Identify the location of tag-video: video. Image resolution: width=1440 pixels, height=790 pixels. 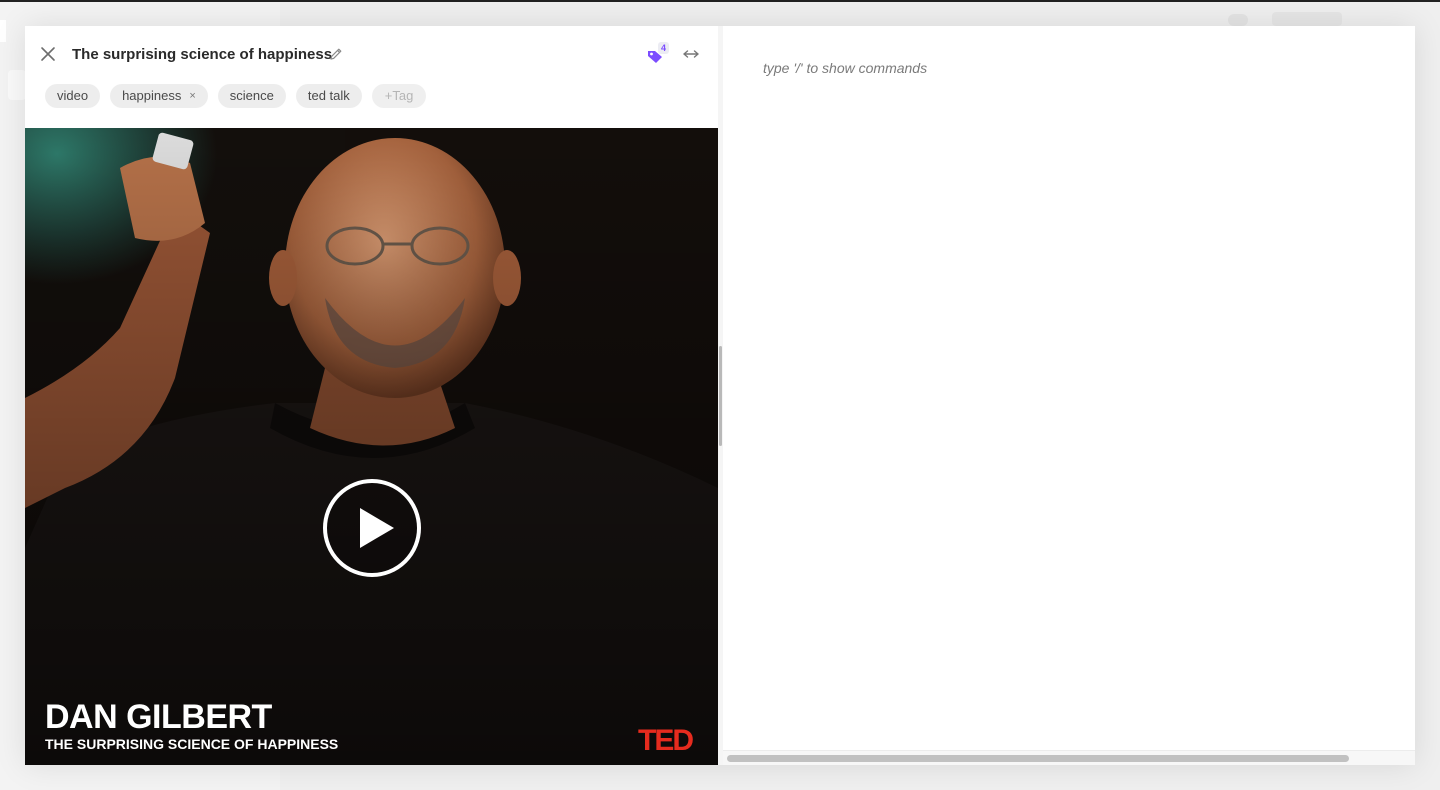
(73, 96).